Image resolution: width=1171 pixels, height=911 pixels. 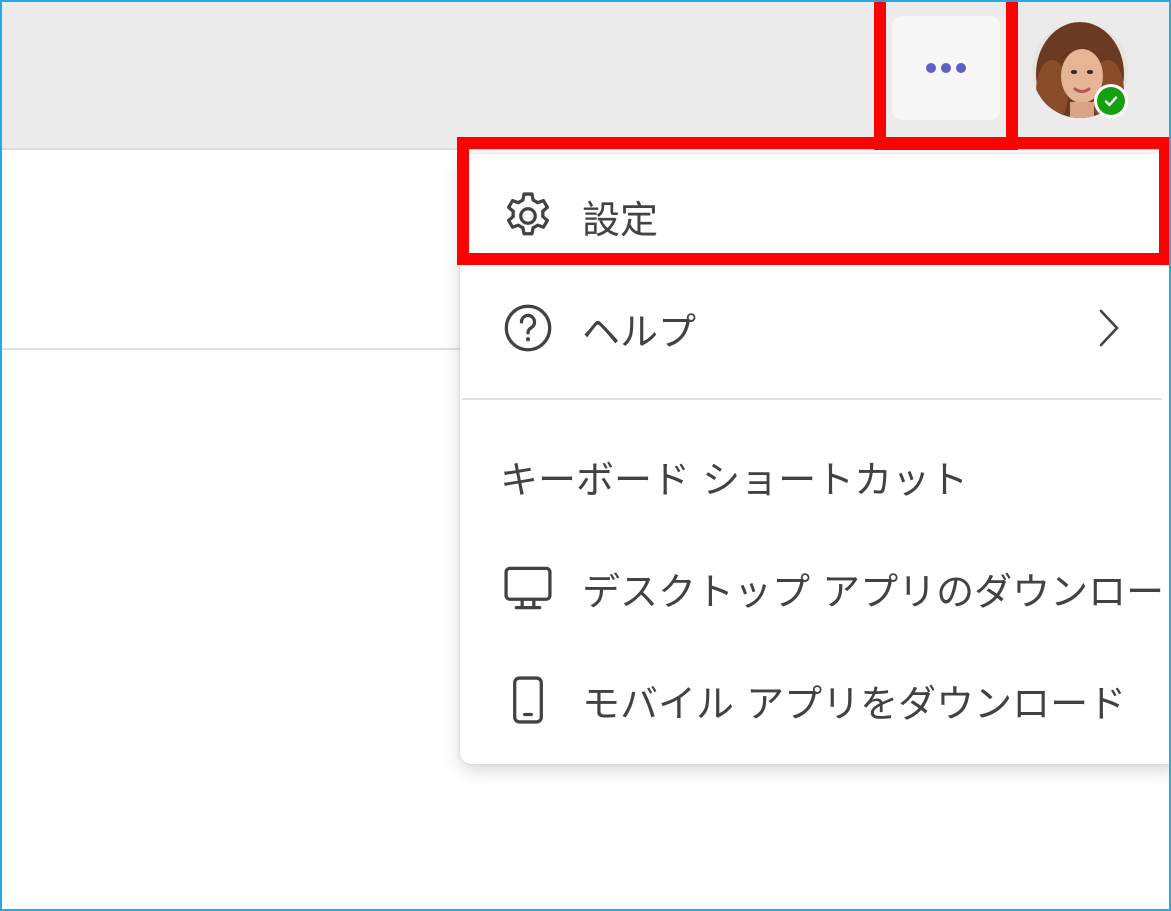 What do you see at coordinates (528, 216) in the screenshot?
I see `settings-icon` at bounding box center [528, 216].